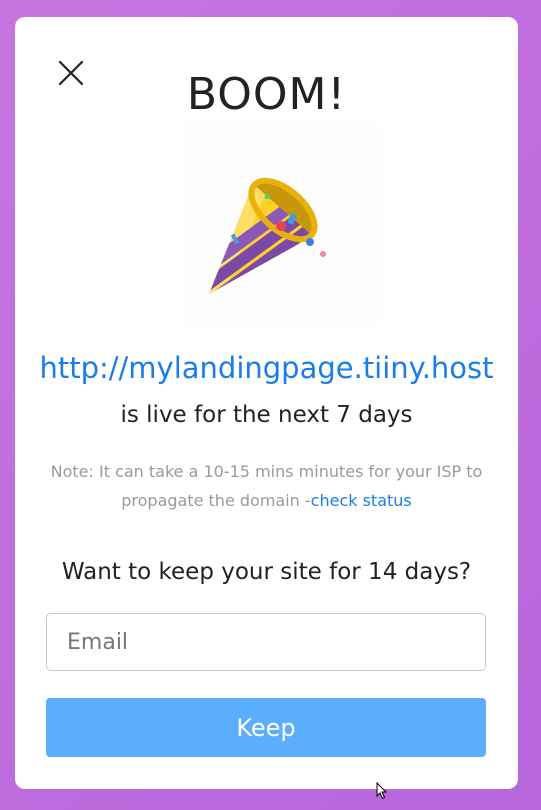  What do you see at coordinates (266, 727) in the screenshot?
I see `keep-button: Keep` at bounding box center [266, 727].